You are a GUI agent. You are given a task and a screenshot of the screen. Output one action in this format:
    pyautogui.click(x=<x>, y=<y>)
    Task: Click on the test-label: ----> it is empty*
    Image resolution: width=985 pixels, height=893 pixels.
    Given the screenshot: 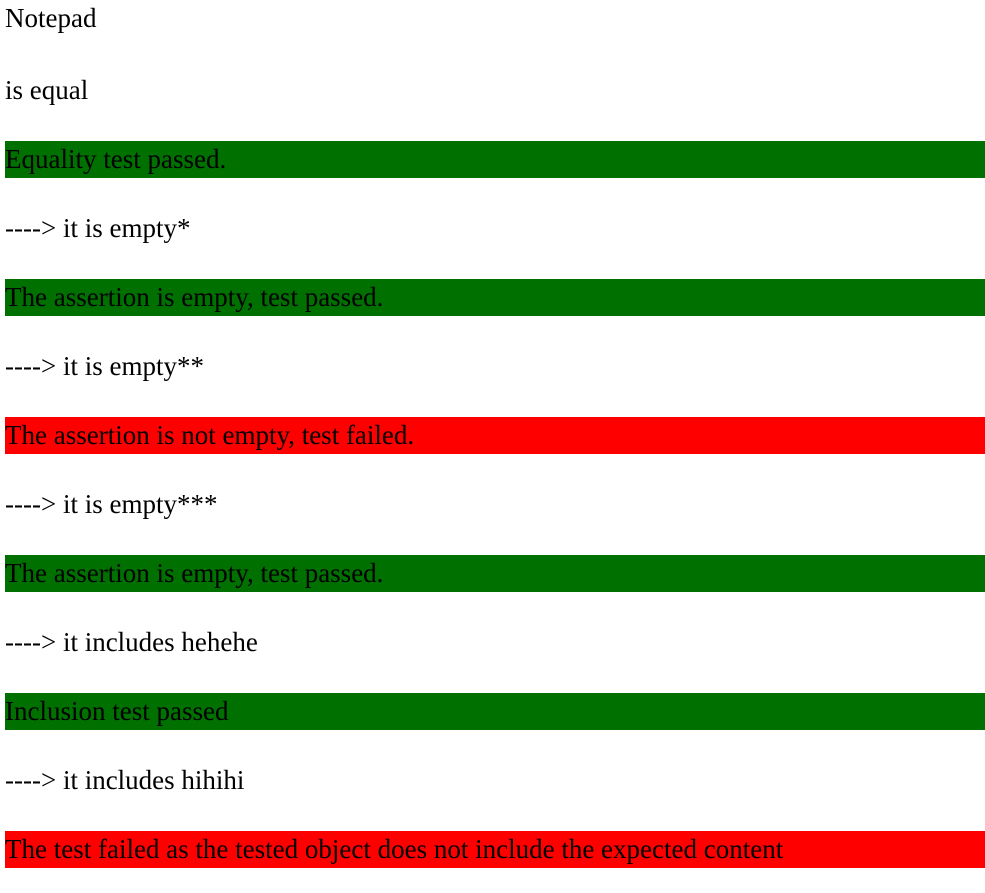 What is the action you would take?
    pyautogui.click(x=98, y=228)
    